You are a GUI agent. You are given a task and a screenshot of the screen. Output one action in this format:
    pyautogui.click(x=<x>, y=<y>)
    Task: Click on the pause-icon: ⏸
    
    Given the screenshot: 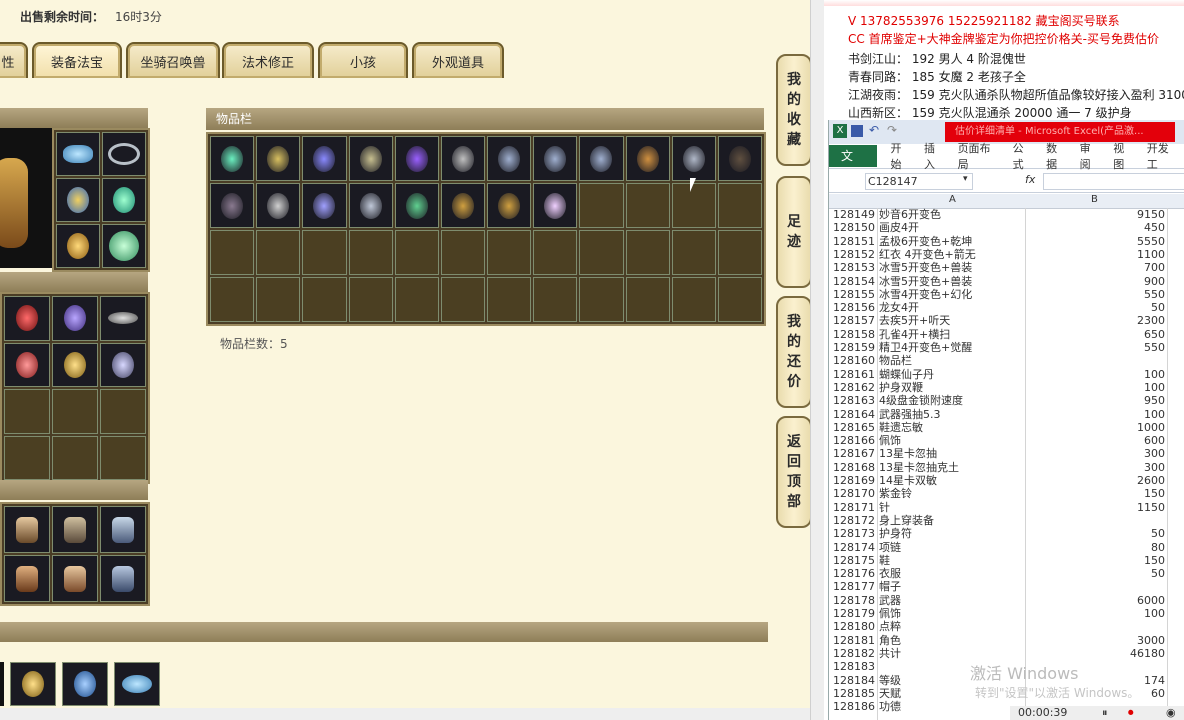 What is the action you would take?
    pyautogui.click(x=1105, y=713)
    